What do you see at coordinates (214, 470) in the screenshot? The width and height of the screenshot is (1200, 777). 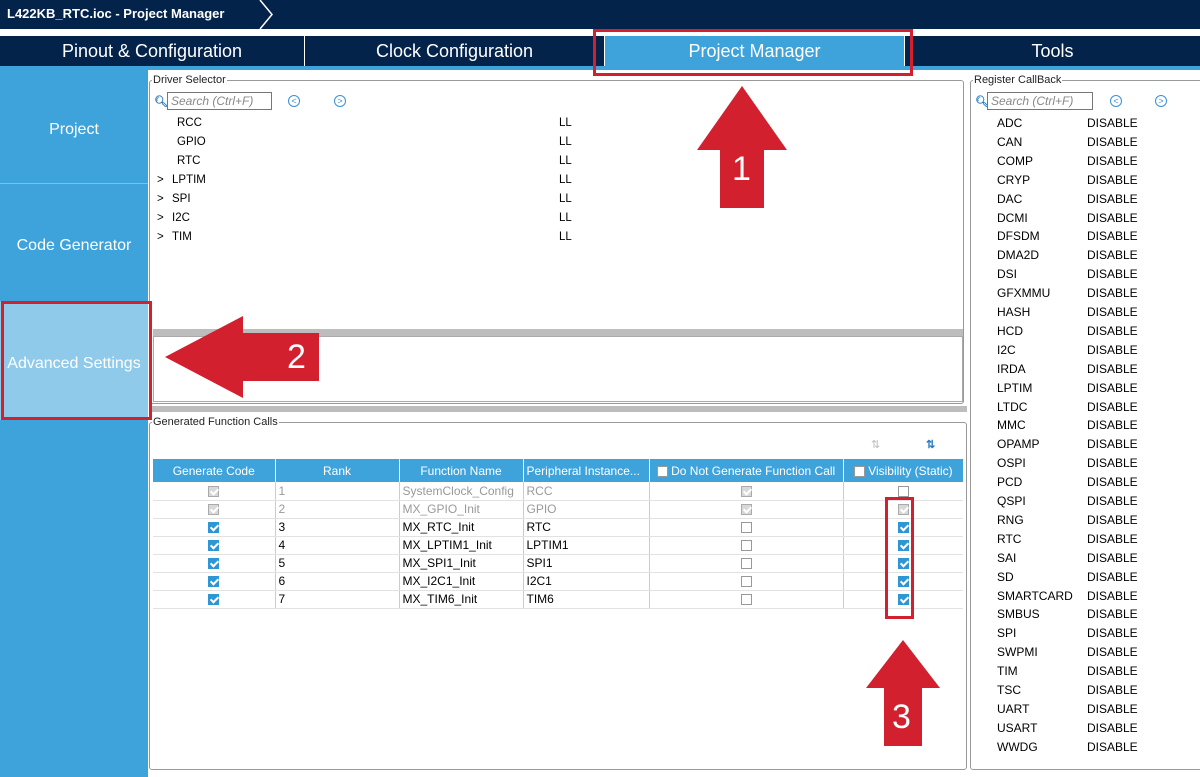 I see `col-generate-code: Generate Code` at bounding box center [214, 470].